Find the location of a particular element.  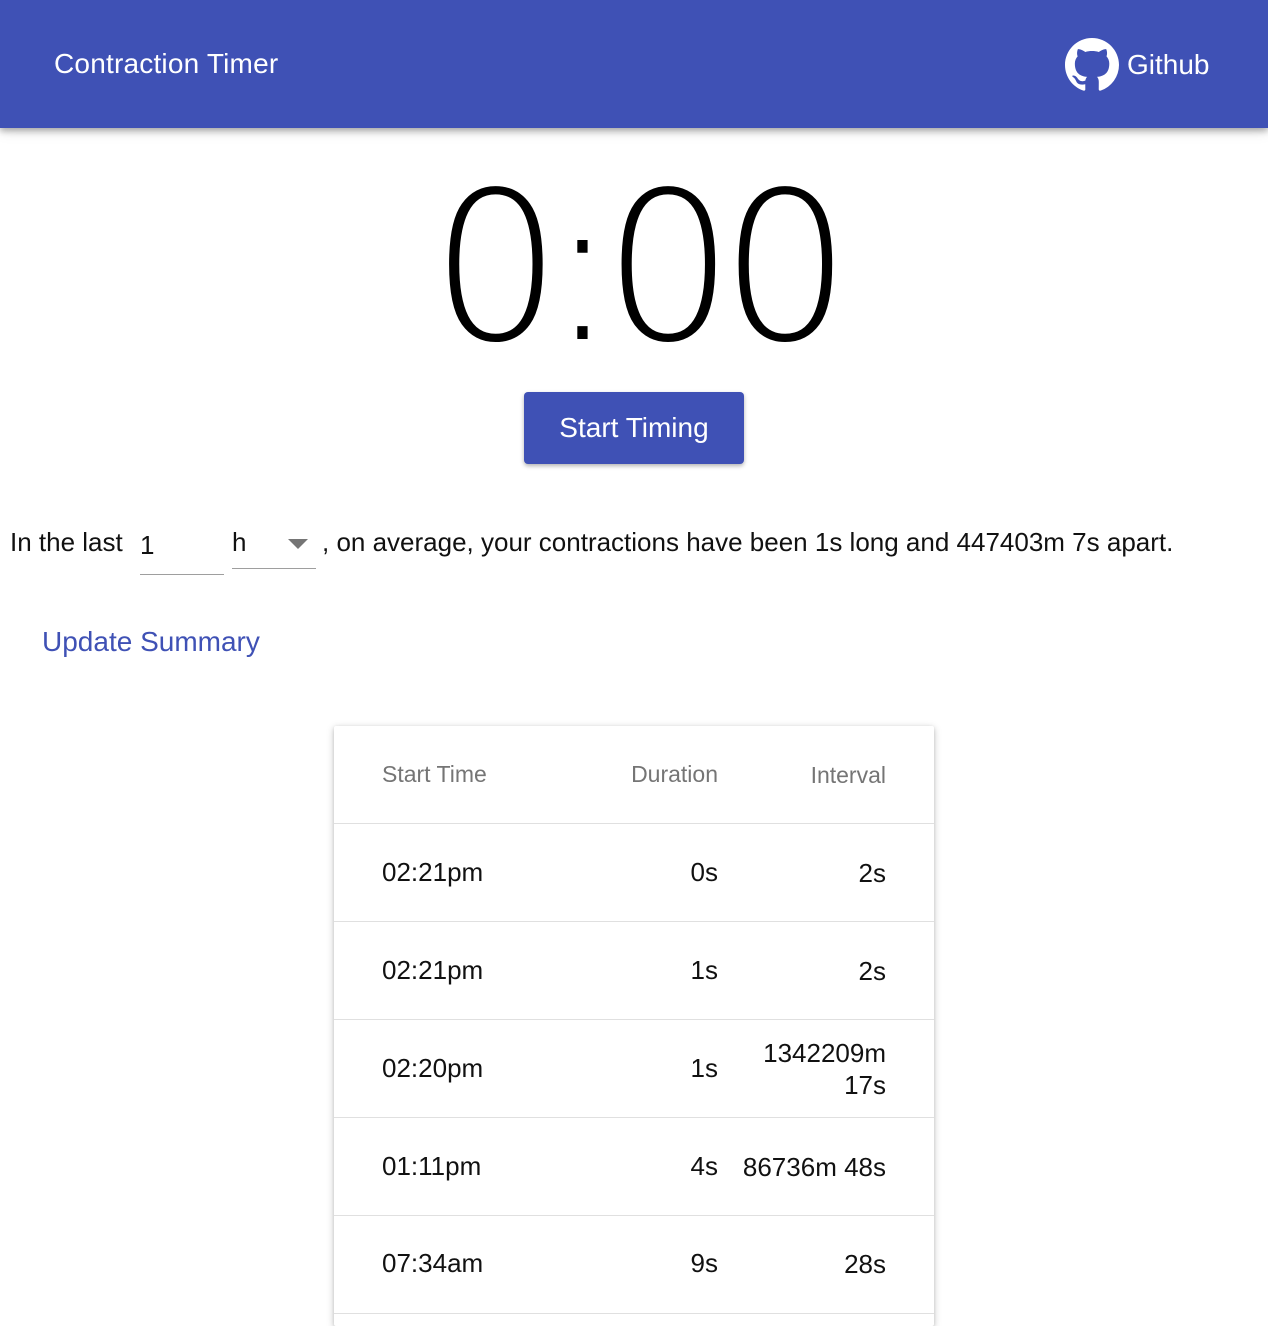

table-header-row: Start Time Duration Interval is located at coordinates (634, 775).